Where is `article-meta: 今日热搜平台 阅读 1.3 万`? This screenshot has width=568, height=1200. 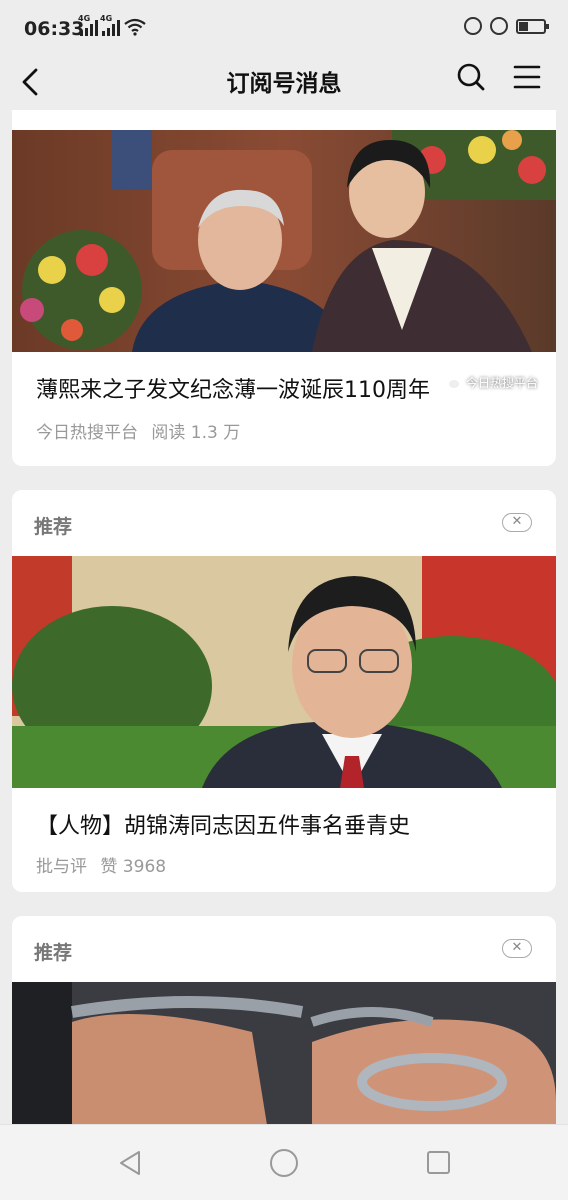 article-meta: 今日热搜平台 阅读 1.3 万 is located at coordinates (138, 430).